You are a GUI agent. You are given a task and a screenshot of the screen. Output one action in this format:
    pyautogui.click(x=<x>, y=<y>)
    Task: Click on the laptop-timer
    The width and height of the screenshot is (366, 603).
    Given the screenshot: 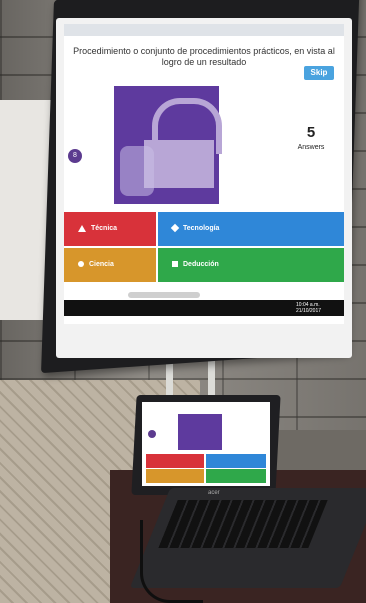 What is the action you would take?
    pyautogui.click(x=152, y=434)
    